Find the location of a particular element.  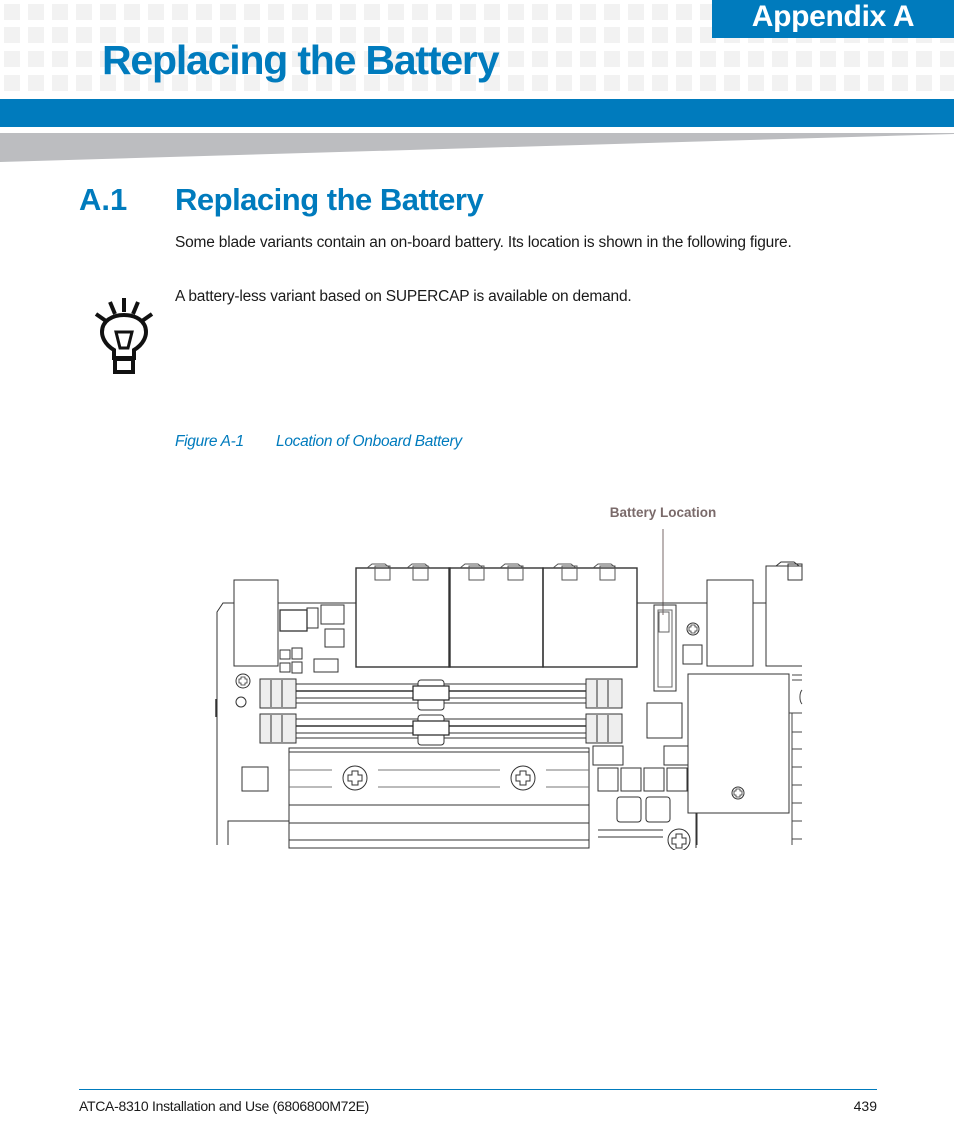

module-block is located at coordinates (738, 743).